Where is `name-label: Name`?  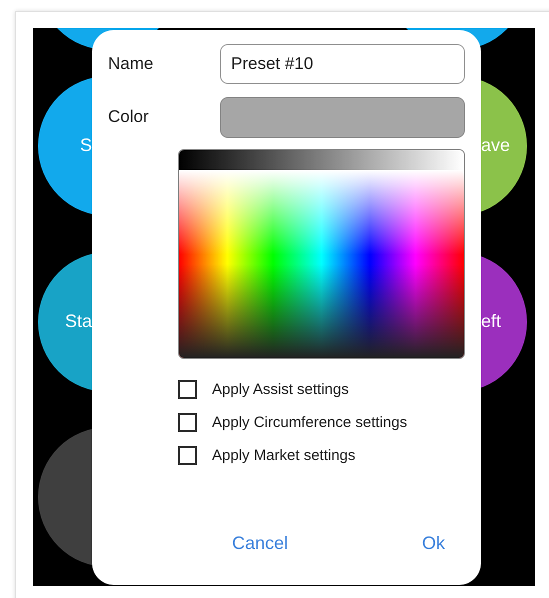
name-label: Name is located at coordinates (131, 64).